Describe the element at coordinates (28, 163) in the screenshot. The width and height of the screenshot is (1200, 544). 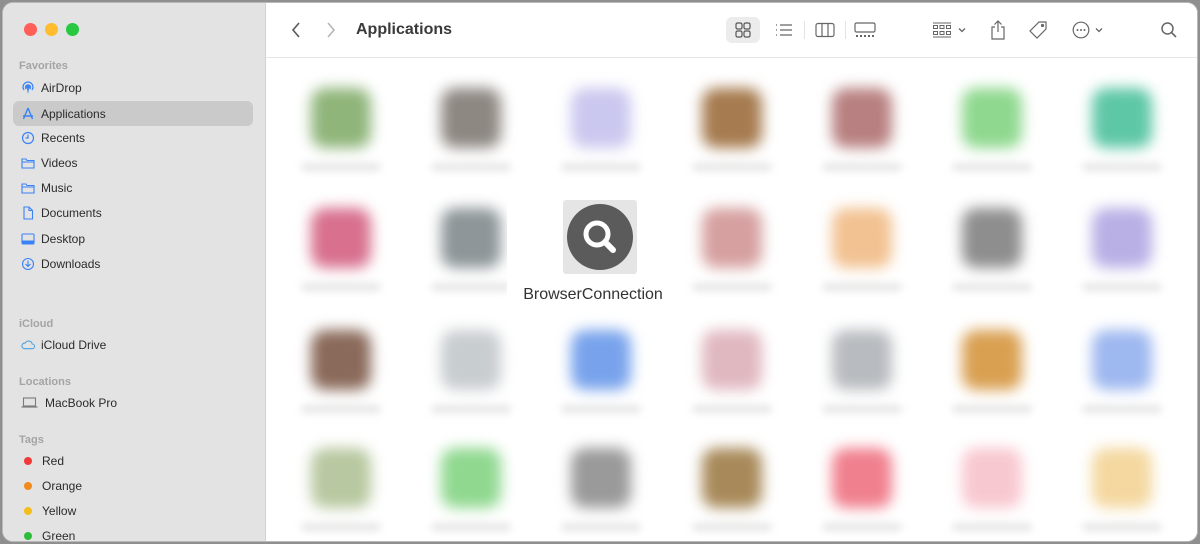
I see `folder-icon` at that location.